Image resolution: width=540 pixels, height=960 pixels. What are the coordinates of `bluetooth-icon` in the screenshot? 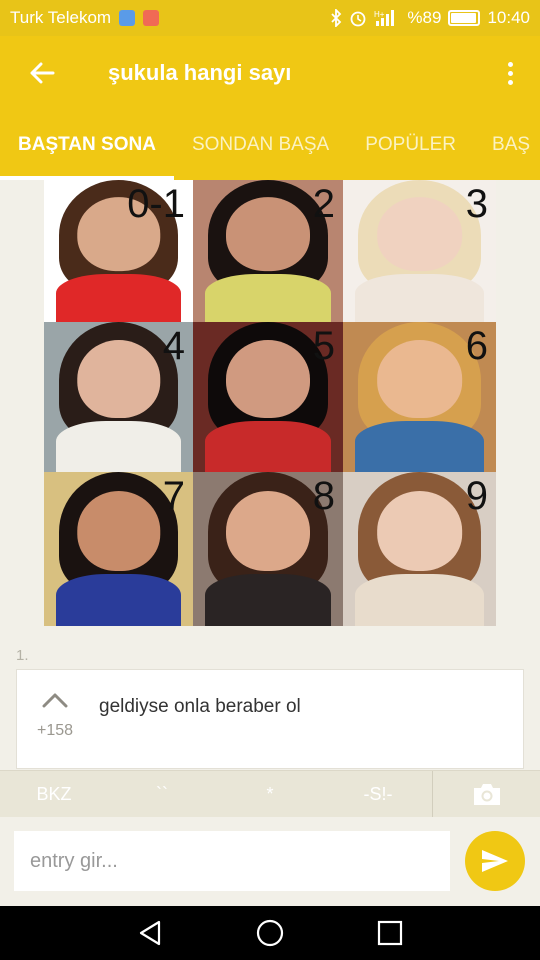 It's located at (336, 18).